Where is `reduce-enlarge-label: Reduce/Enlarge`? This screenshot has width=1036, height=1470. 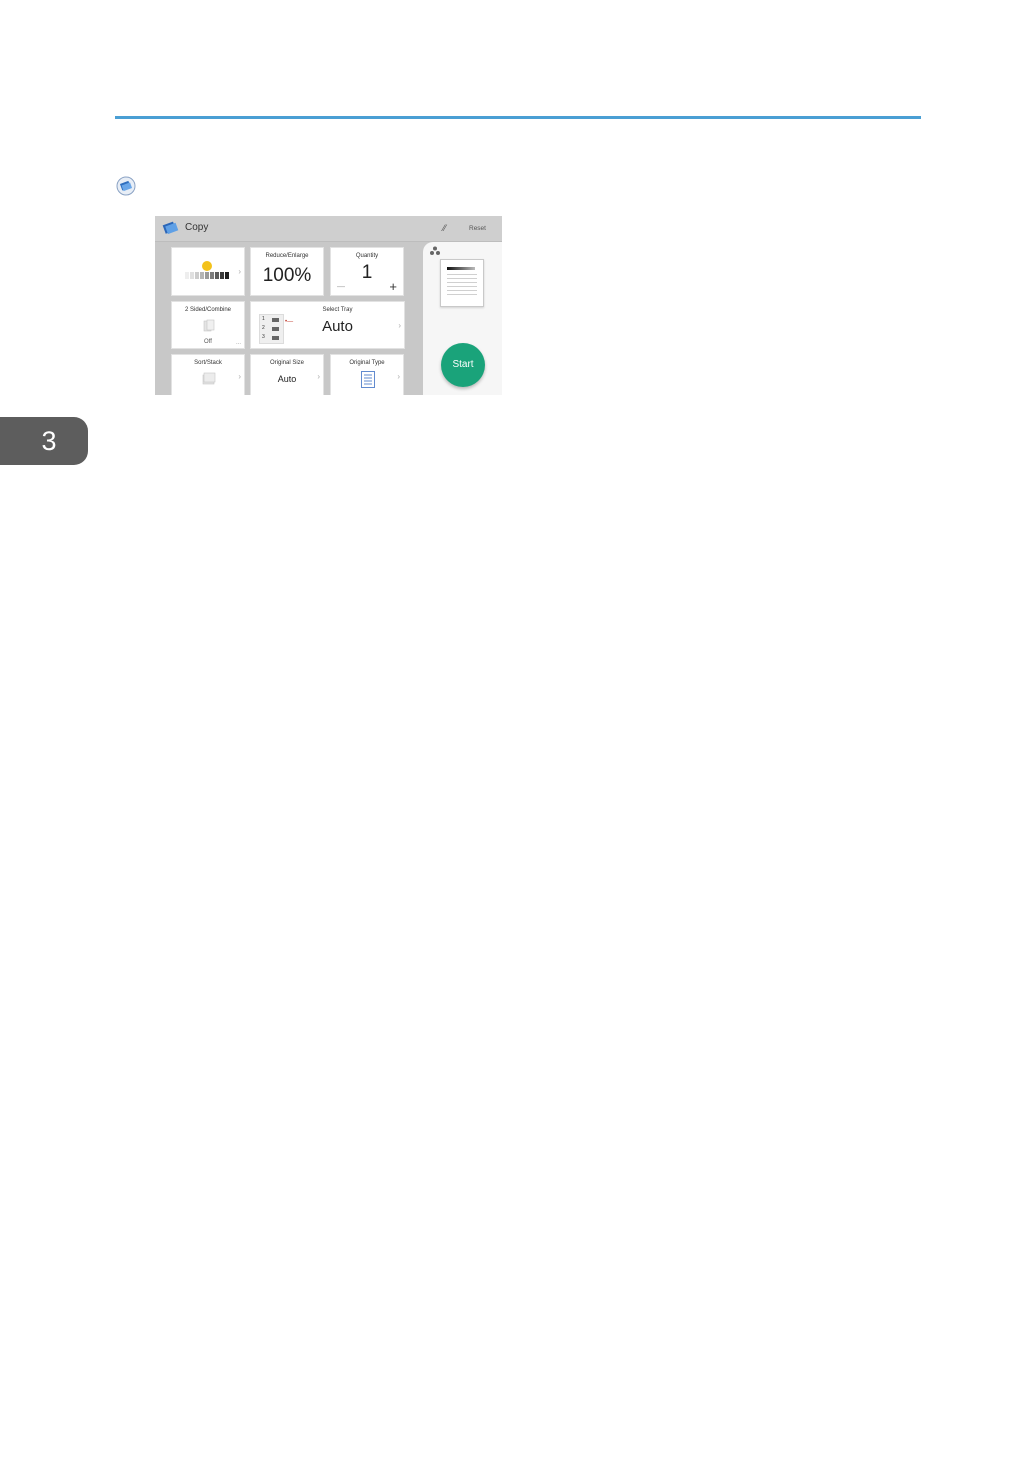
reduce-enlarge-label: Reduce/Enlarge is located at coordinates (287, 256).